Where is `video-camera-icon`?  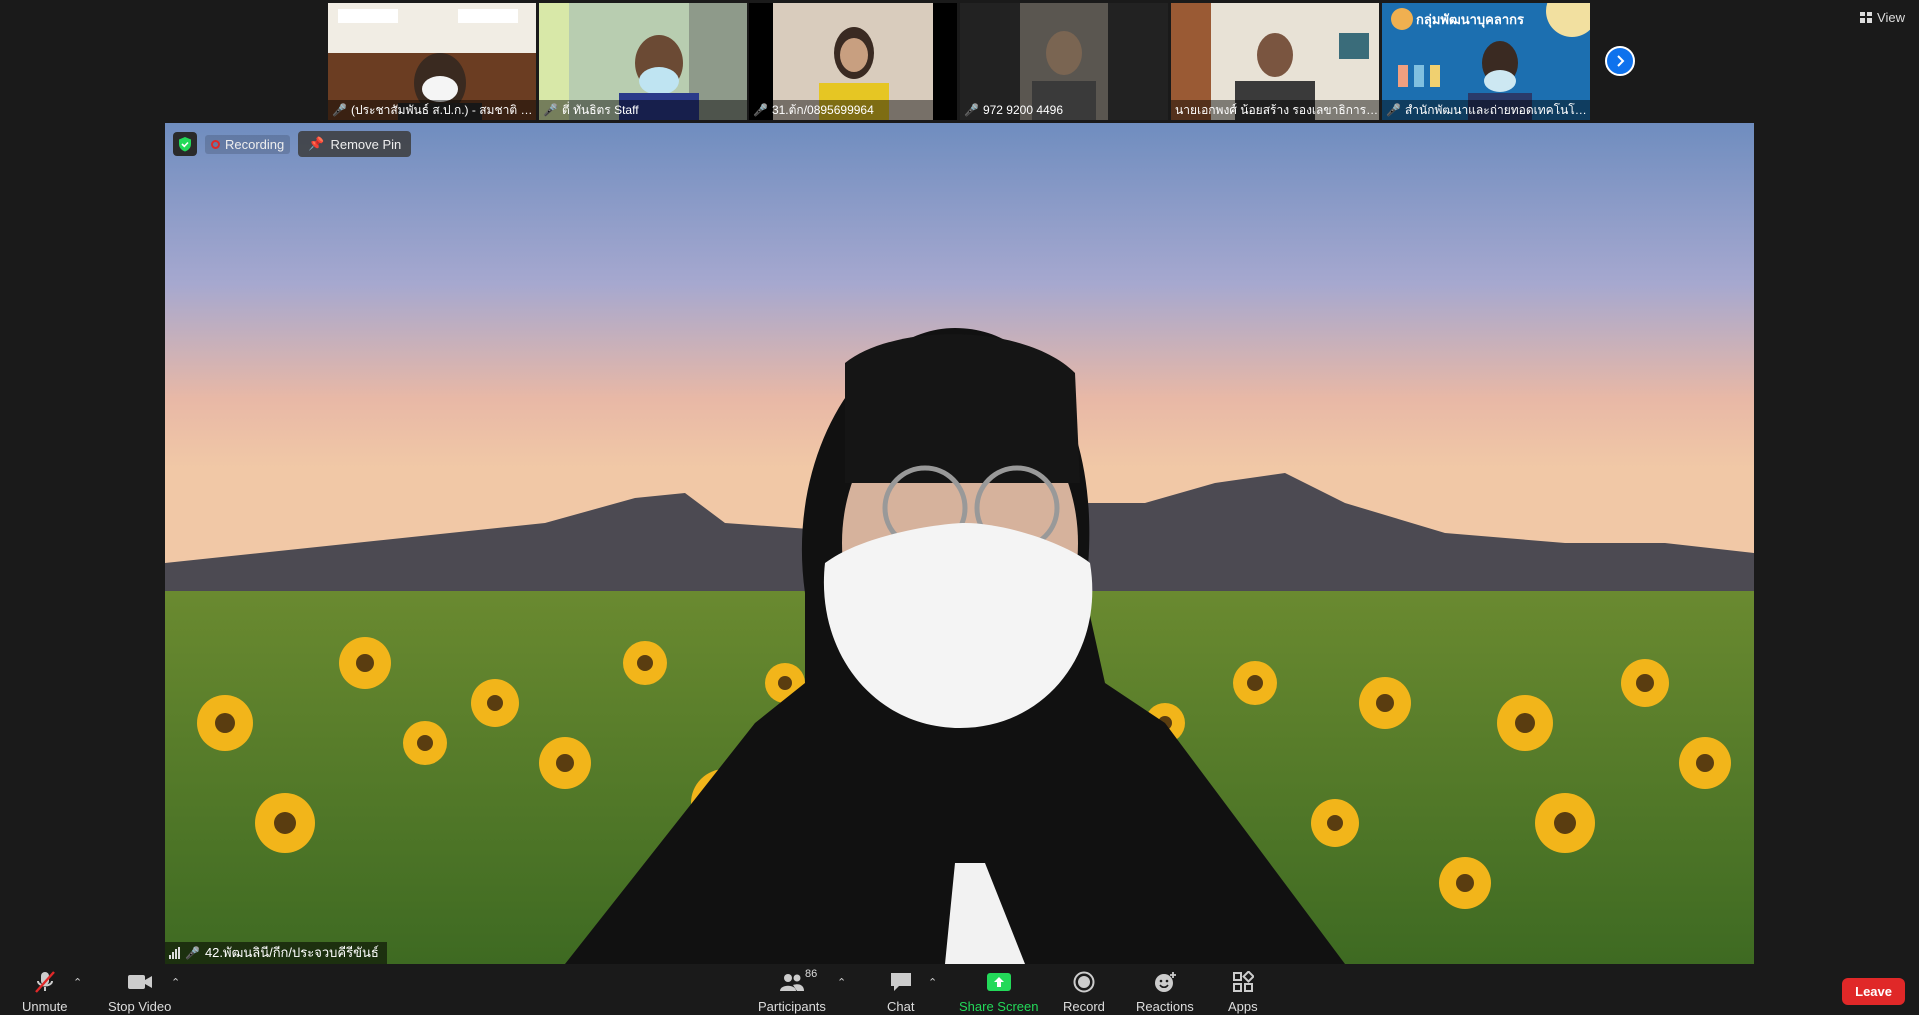 video-camera-icon is located at coordinates (139, 982).